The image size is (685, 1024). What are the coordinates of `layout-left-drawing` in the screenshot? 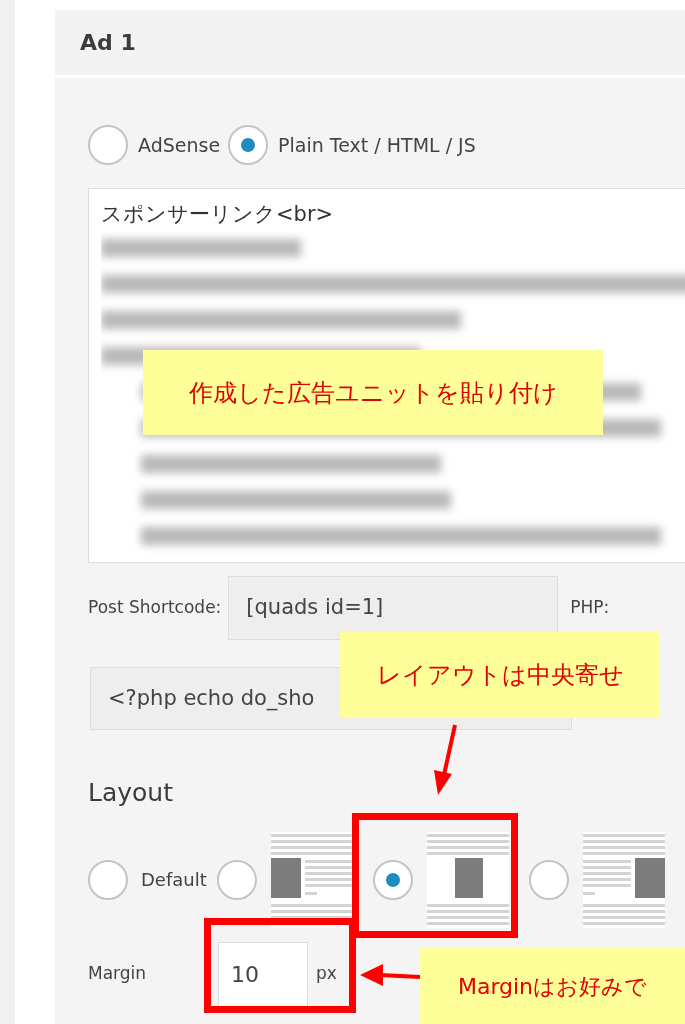 It's located at (311, 879).